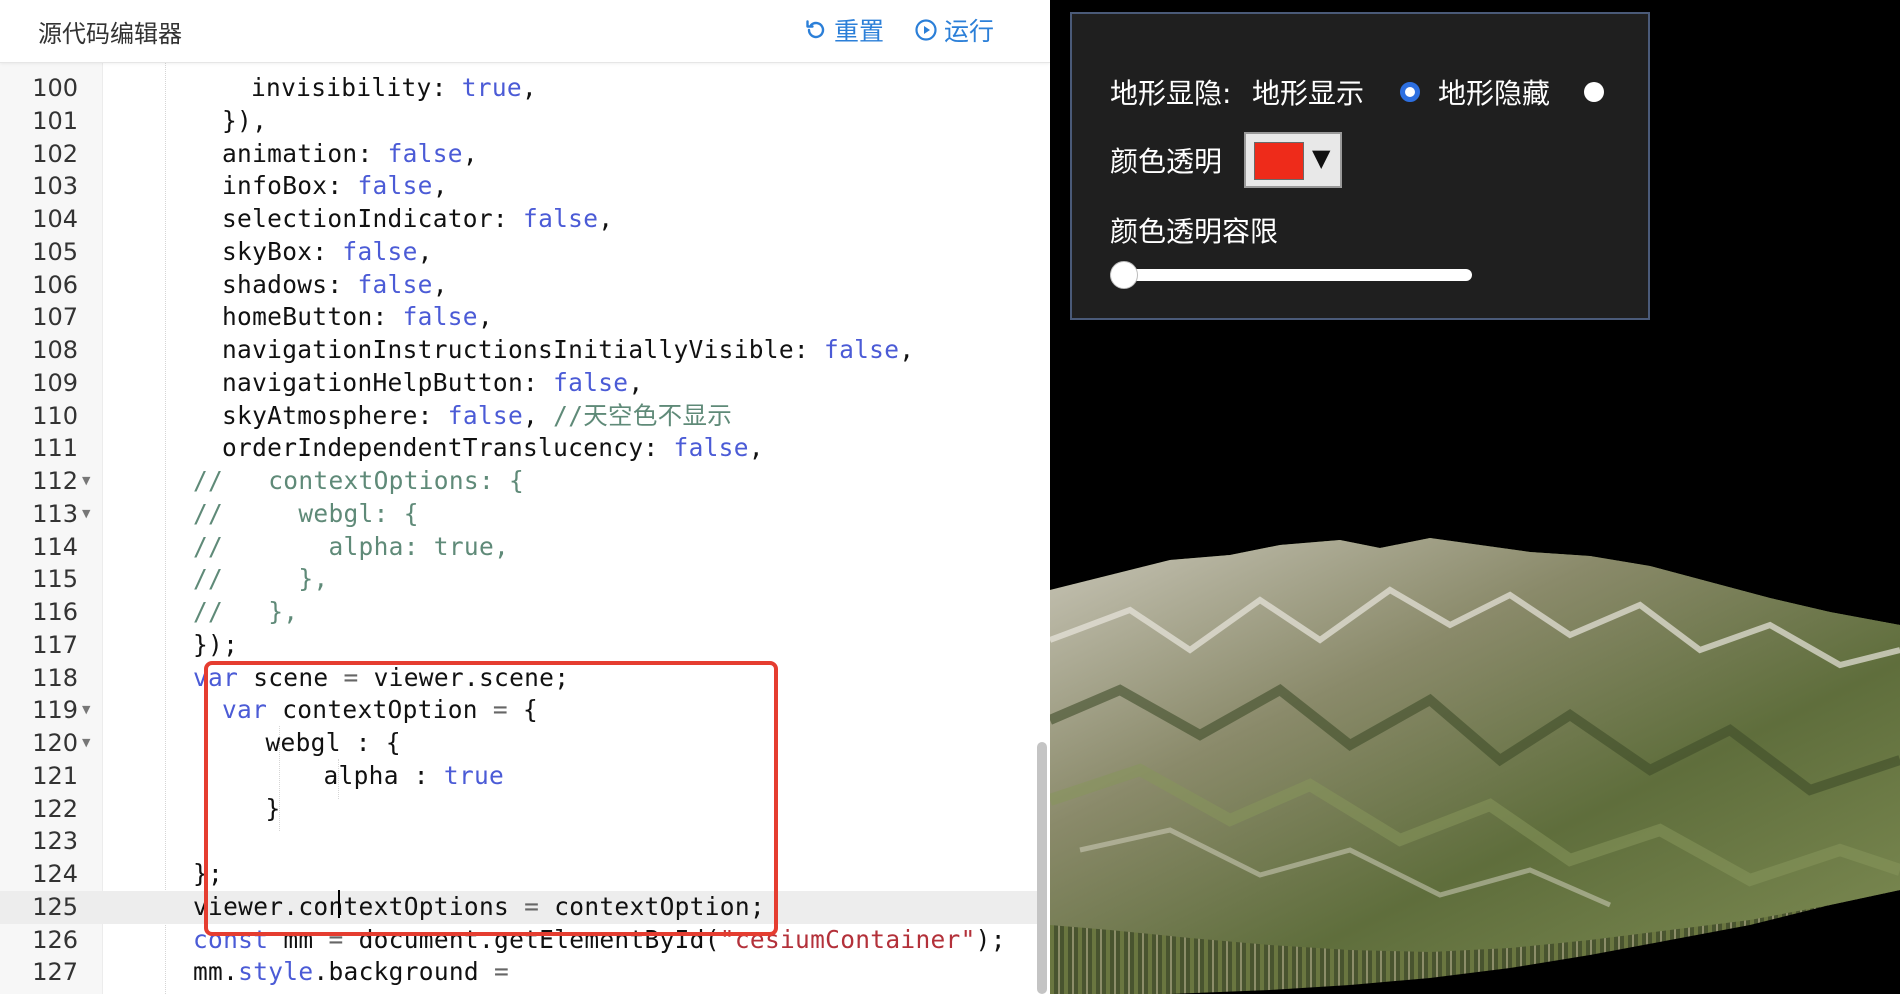  I want to click on run-label: 运行, so click(969, 31).